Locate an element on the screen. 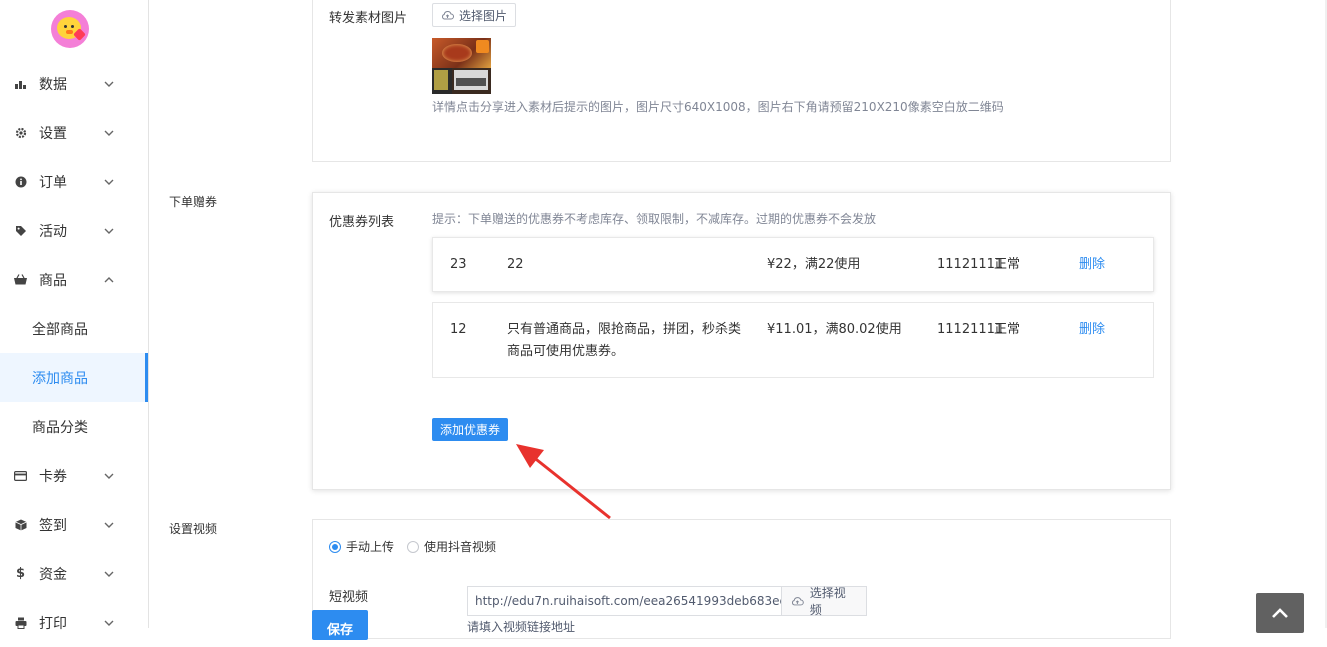 The width and height of the screenshot is (1327, 647). menu-item-label: 数据 is located at coordinates (53, 84).